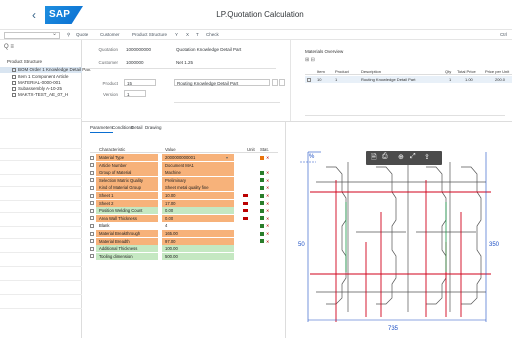 The height and width of the screenshot is (338, 512). Describe the element at coordinates (374, 158) in the screenshot. I see `save-icon: 🗎` at that location.